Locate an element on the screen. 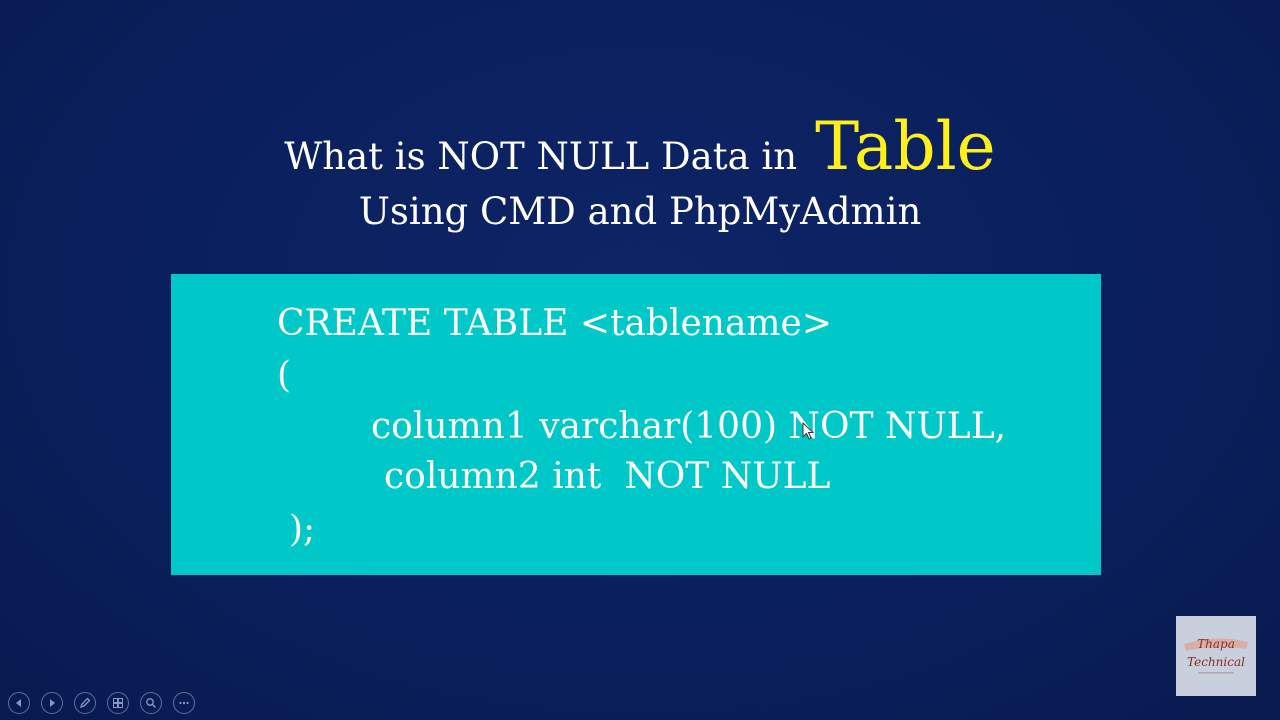 This screenshot has height=720, width=1280. more-options-button is located at coordinates (184, 703).